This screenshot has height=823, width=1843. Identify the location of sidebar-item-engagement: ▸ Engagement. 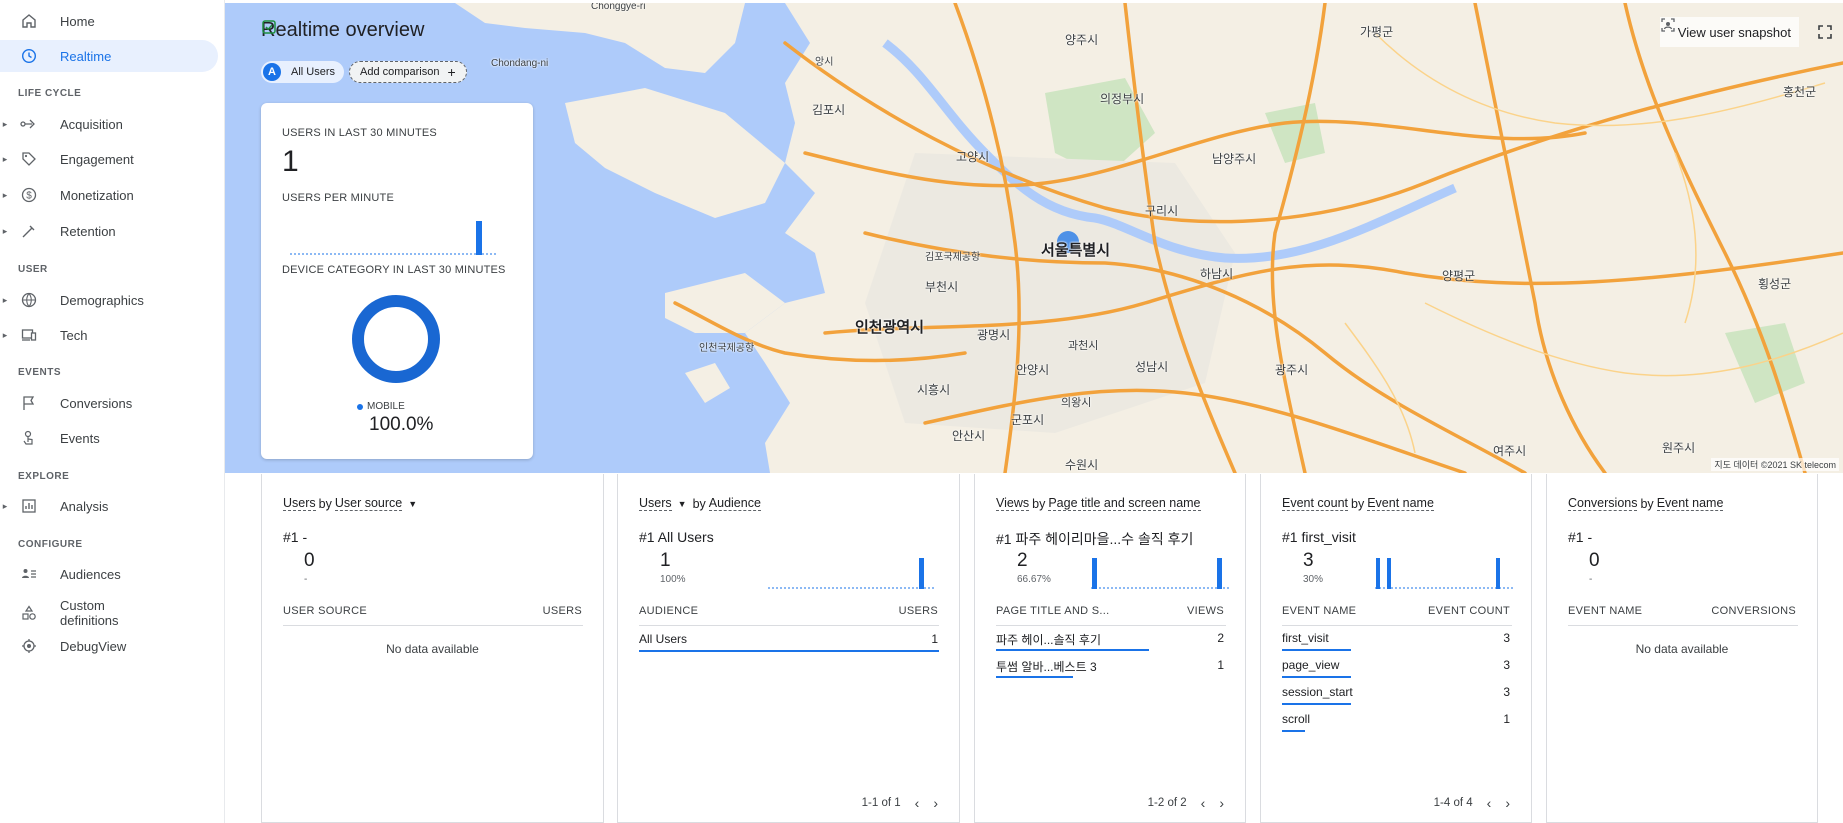
(109, 159).